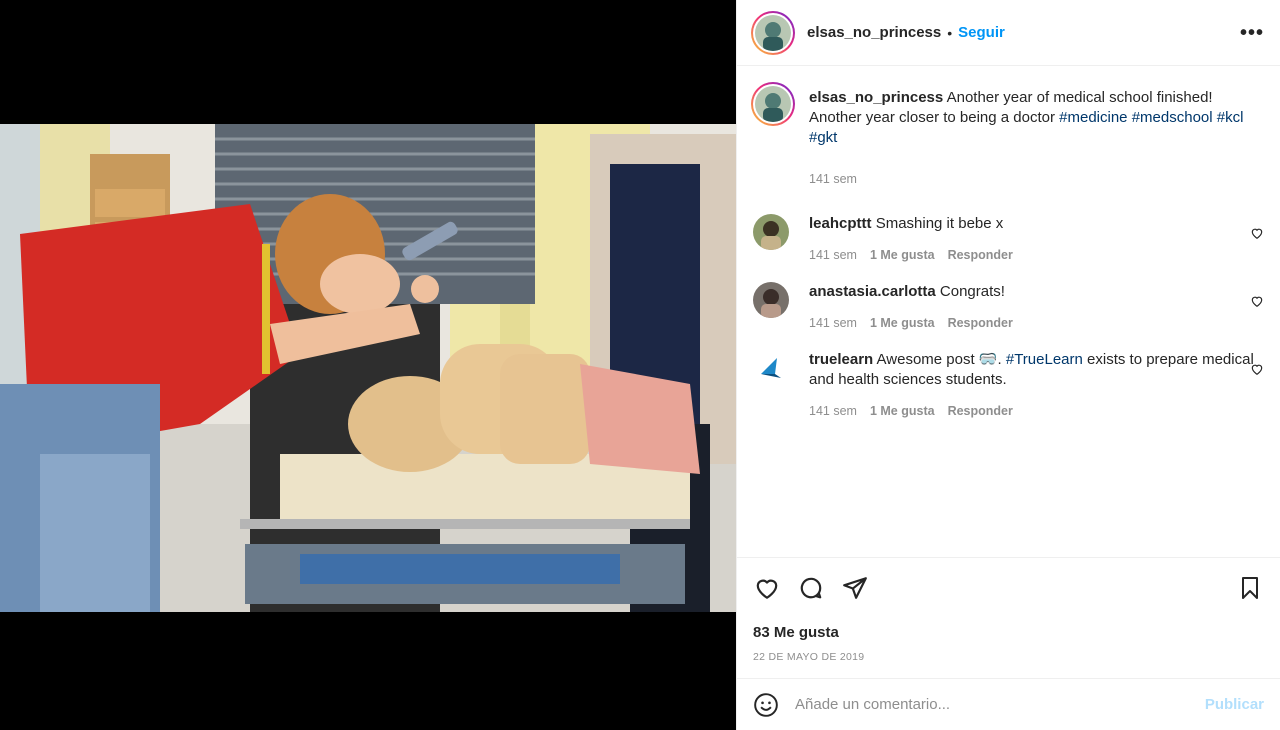 The height and width of the screenshot is (730, 1280). Describe the element at coordinates (988, 359) in the screenshot. I see `goggles-emoji-icon: 🥽` at that location.